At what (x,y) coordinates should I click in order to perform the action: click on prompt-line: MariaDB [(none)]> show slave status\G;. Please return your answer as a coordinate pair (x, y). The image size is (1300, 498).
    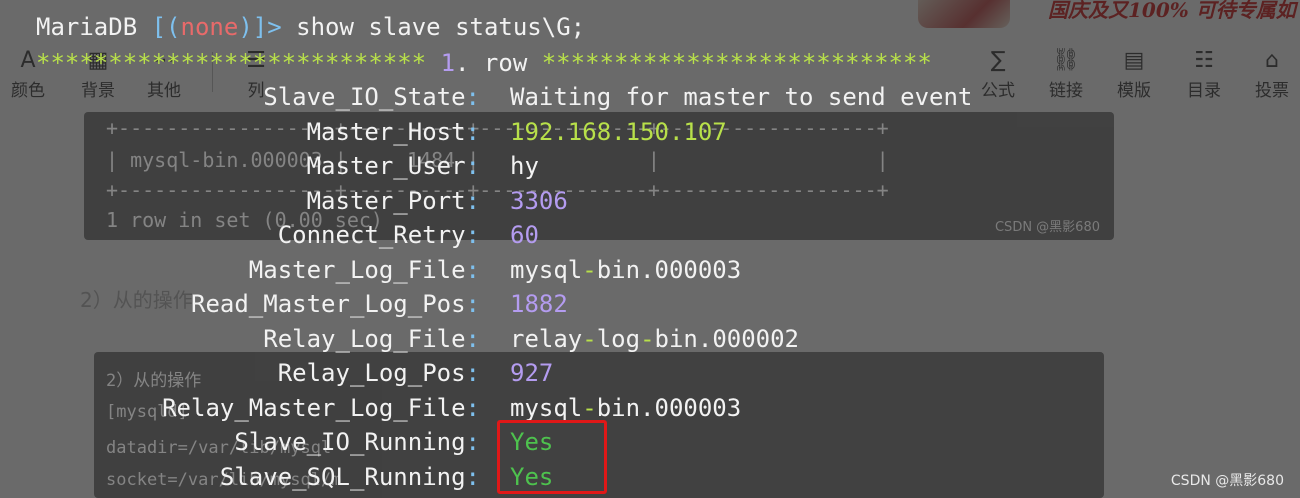
    Looking at the image, I should click on (310, 27).